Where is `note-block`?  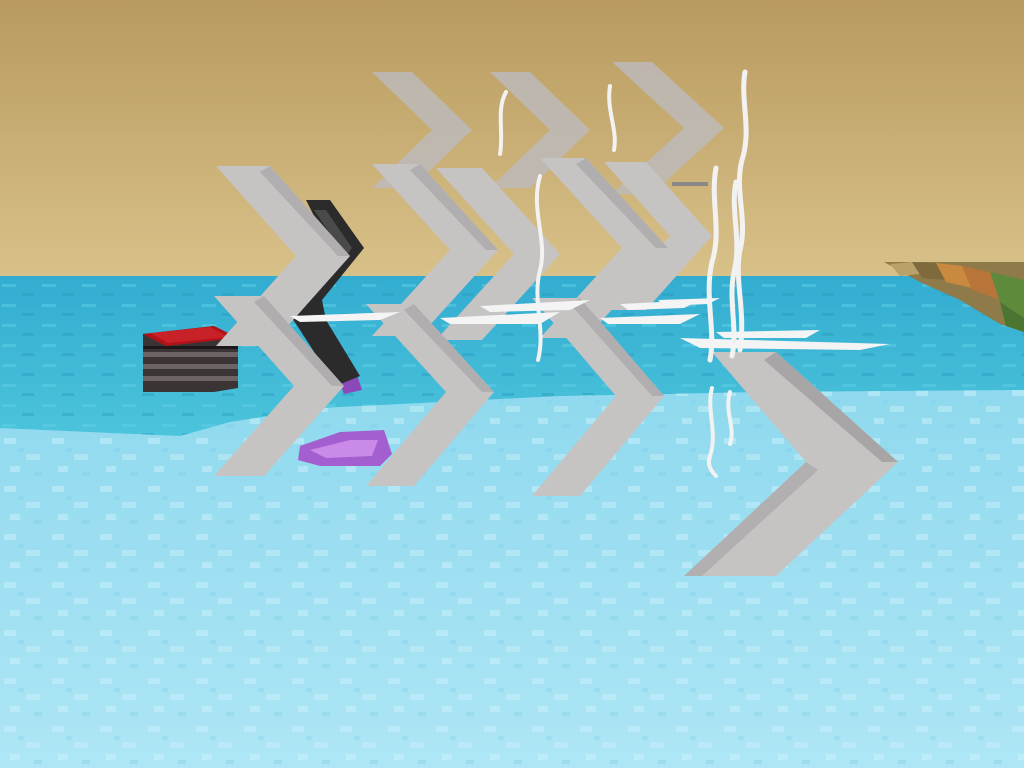
note-block is located at coordinates (190, 359).